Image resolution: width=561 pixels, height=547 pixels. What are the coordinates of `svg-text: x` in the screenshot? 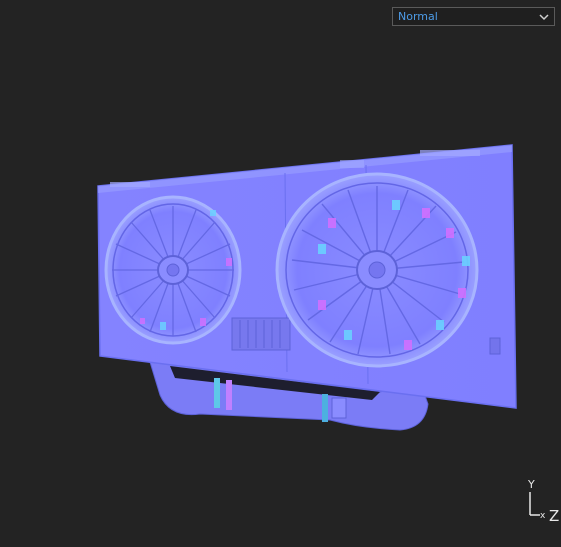 It's located at (543, 515).